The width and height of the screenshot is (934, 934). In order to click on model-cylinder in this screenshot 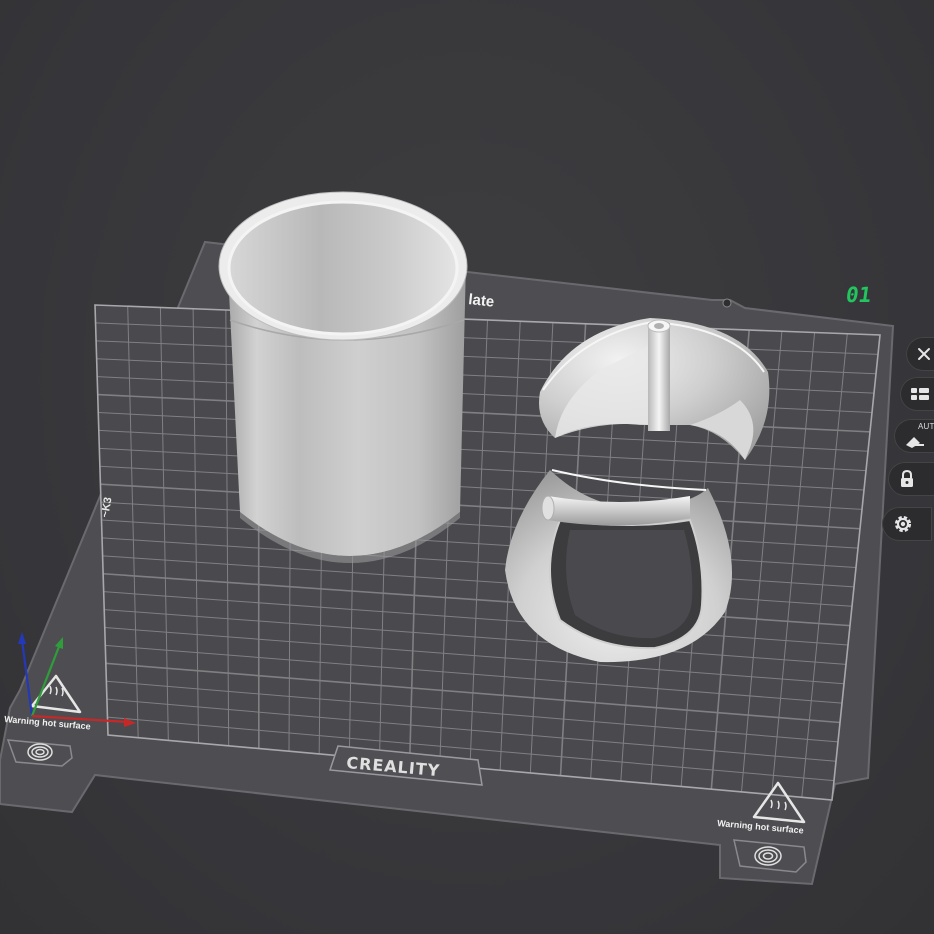, I will do `click(343, 377)`.